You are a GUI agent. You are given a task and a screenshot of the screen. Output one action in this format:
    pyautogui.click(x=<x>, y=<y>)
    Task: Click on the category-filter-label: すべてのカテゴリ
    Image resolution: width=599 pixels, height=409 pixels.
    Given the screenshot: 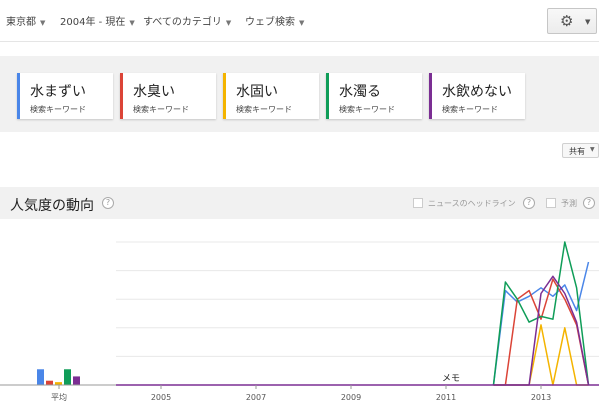 What is the action you would take?
    pyautogui.click(x=182, y=22)
    